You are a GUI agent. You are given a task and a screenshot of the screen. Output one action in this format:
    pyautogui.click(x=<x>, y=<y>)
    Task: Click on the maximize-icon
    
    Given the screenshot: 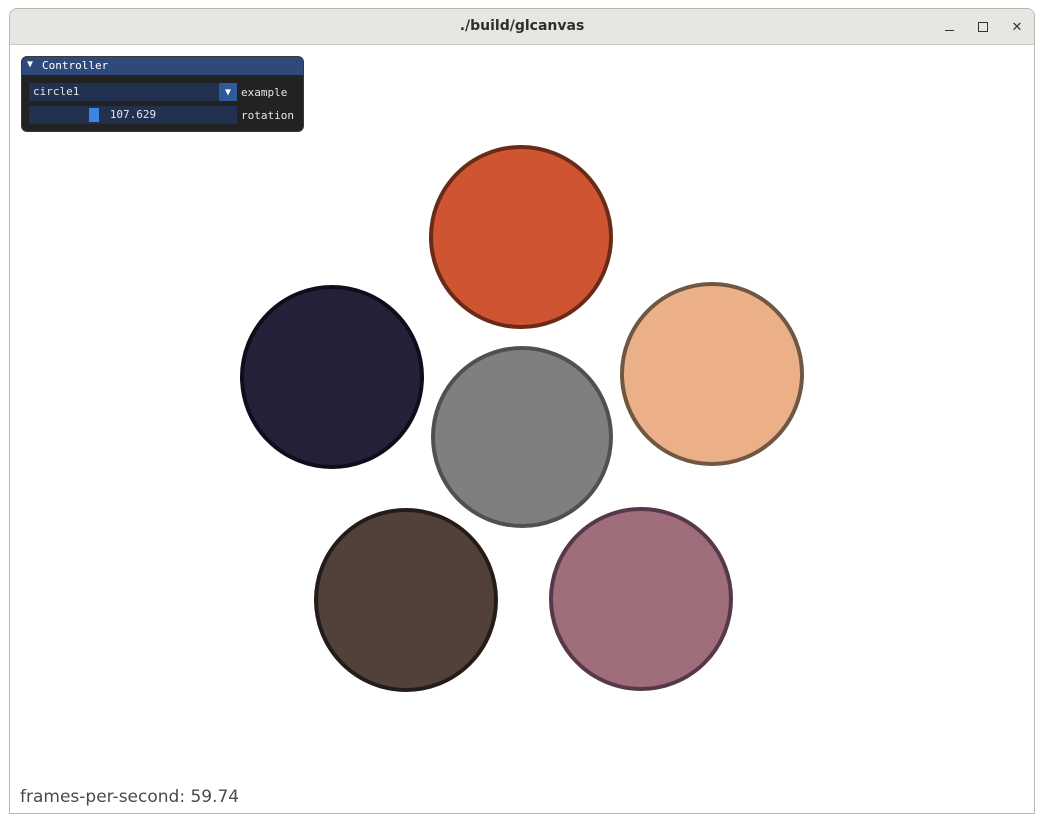 What is the action you would take?
    pyautogui.click(x=983, y=27)
    